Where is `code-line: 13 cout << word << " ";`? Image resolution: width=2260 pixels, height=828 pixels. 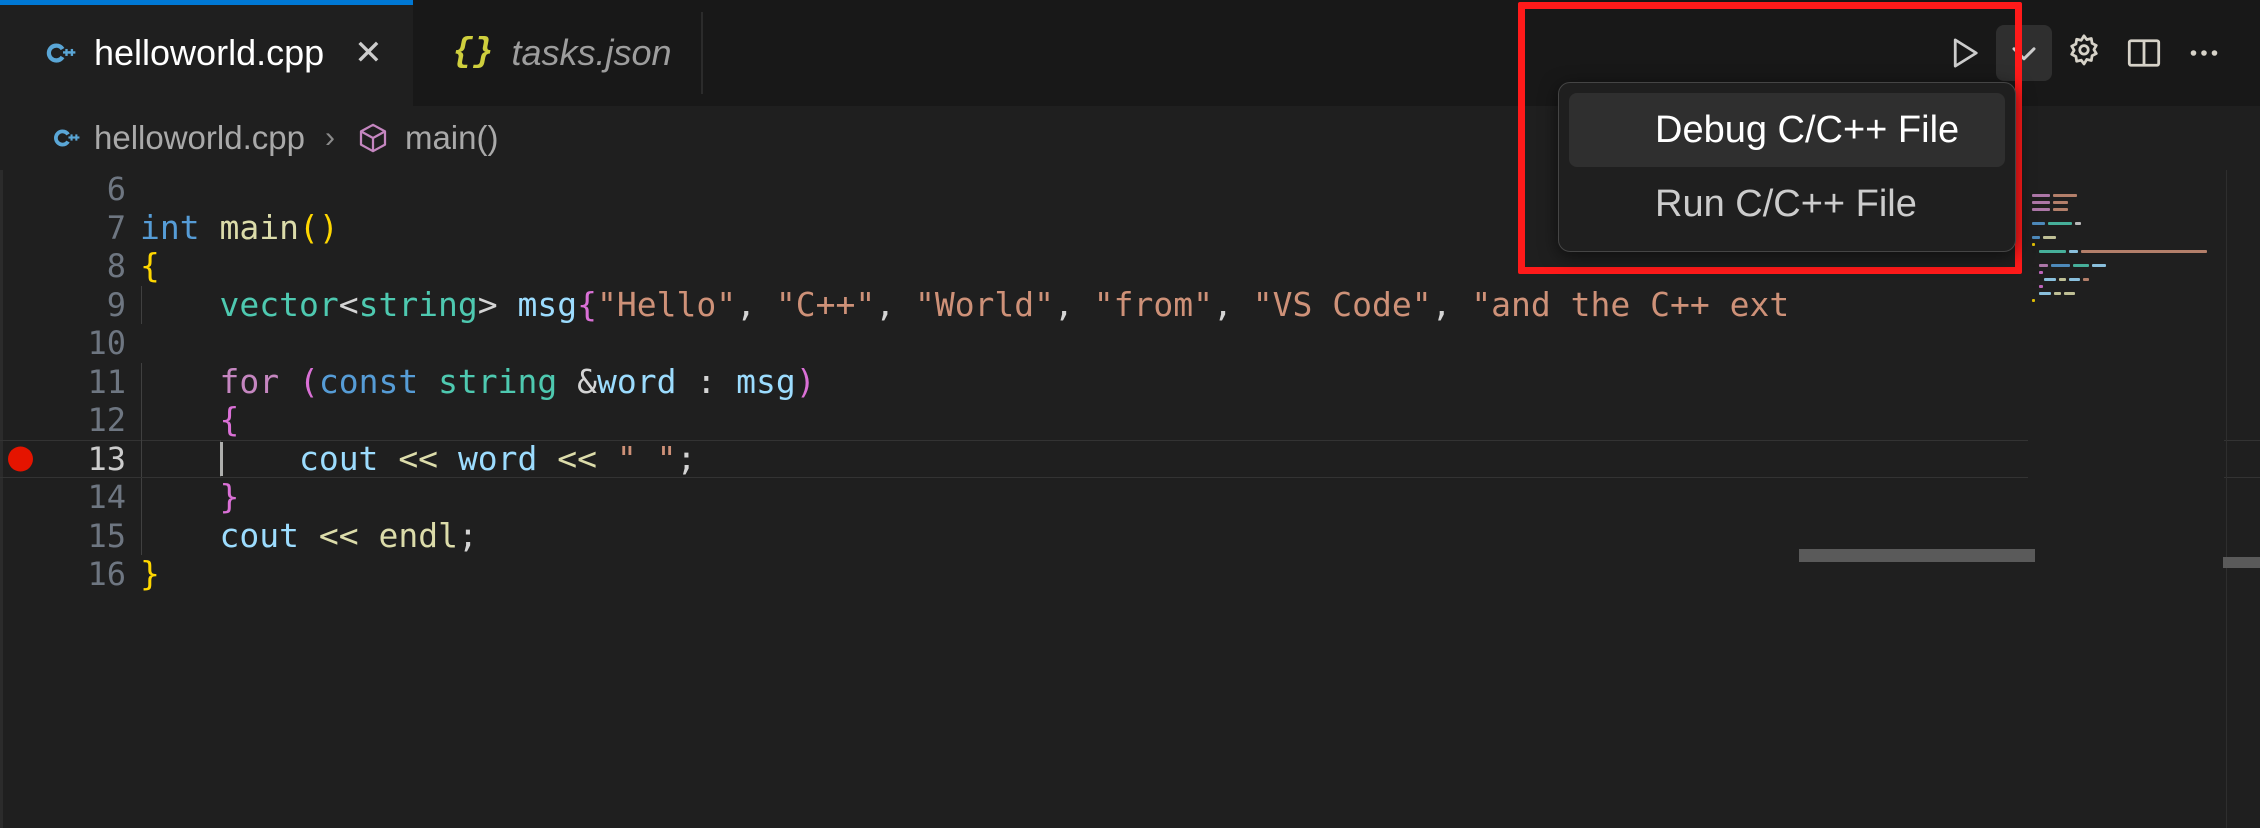 code-line: 13 cout << word << " "; is located at coordinates (1130, 459).